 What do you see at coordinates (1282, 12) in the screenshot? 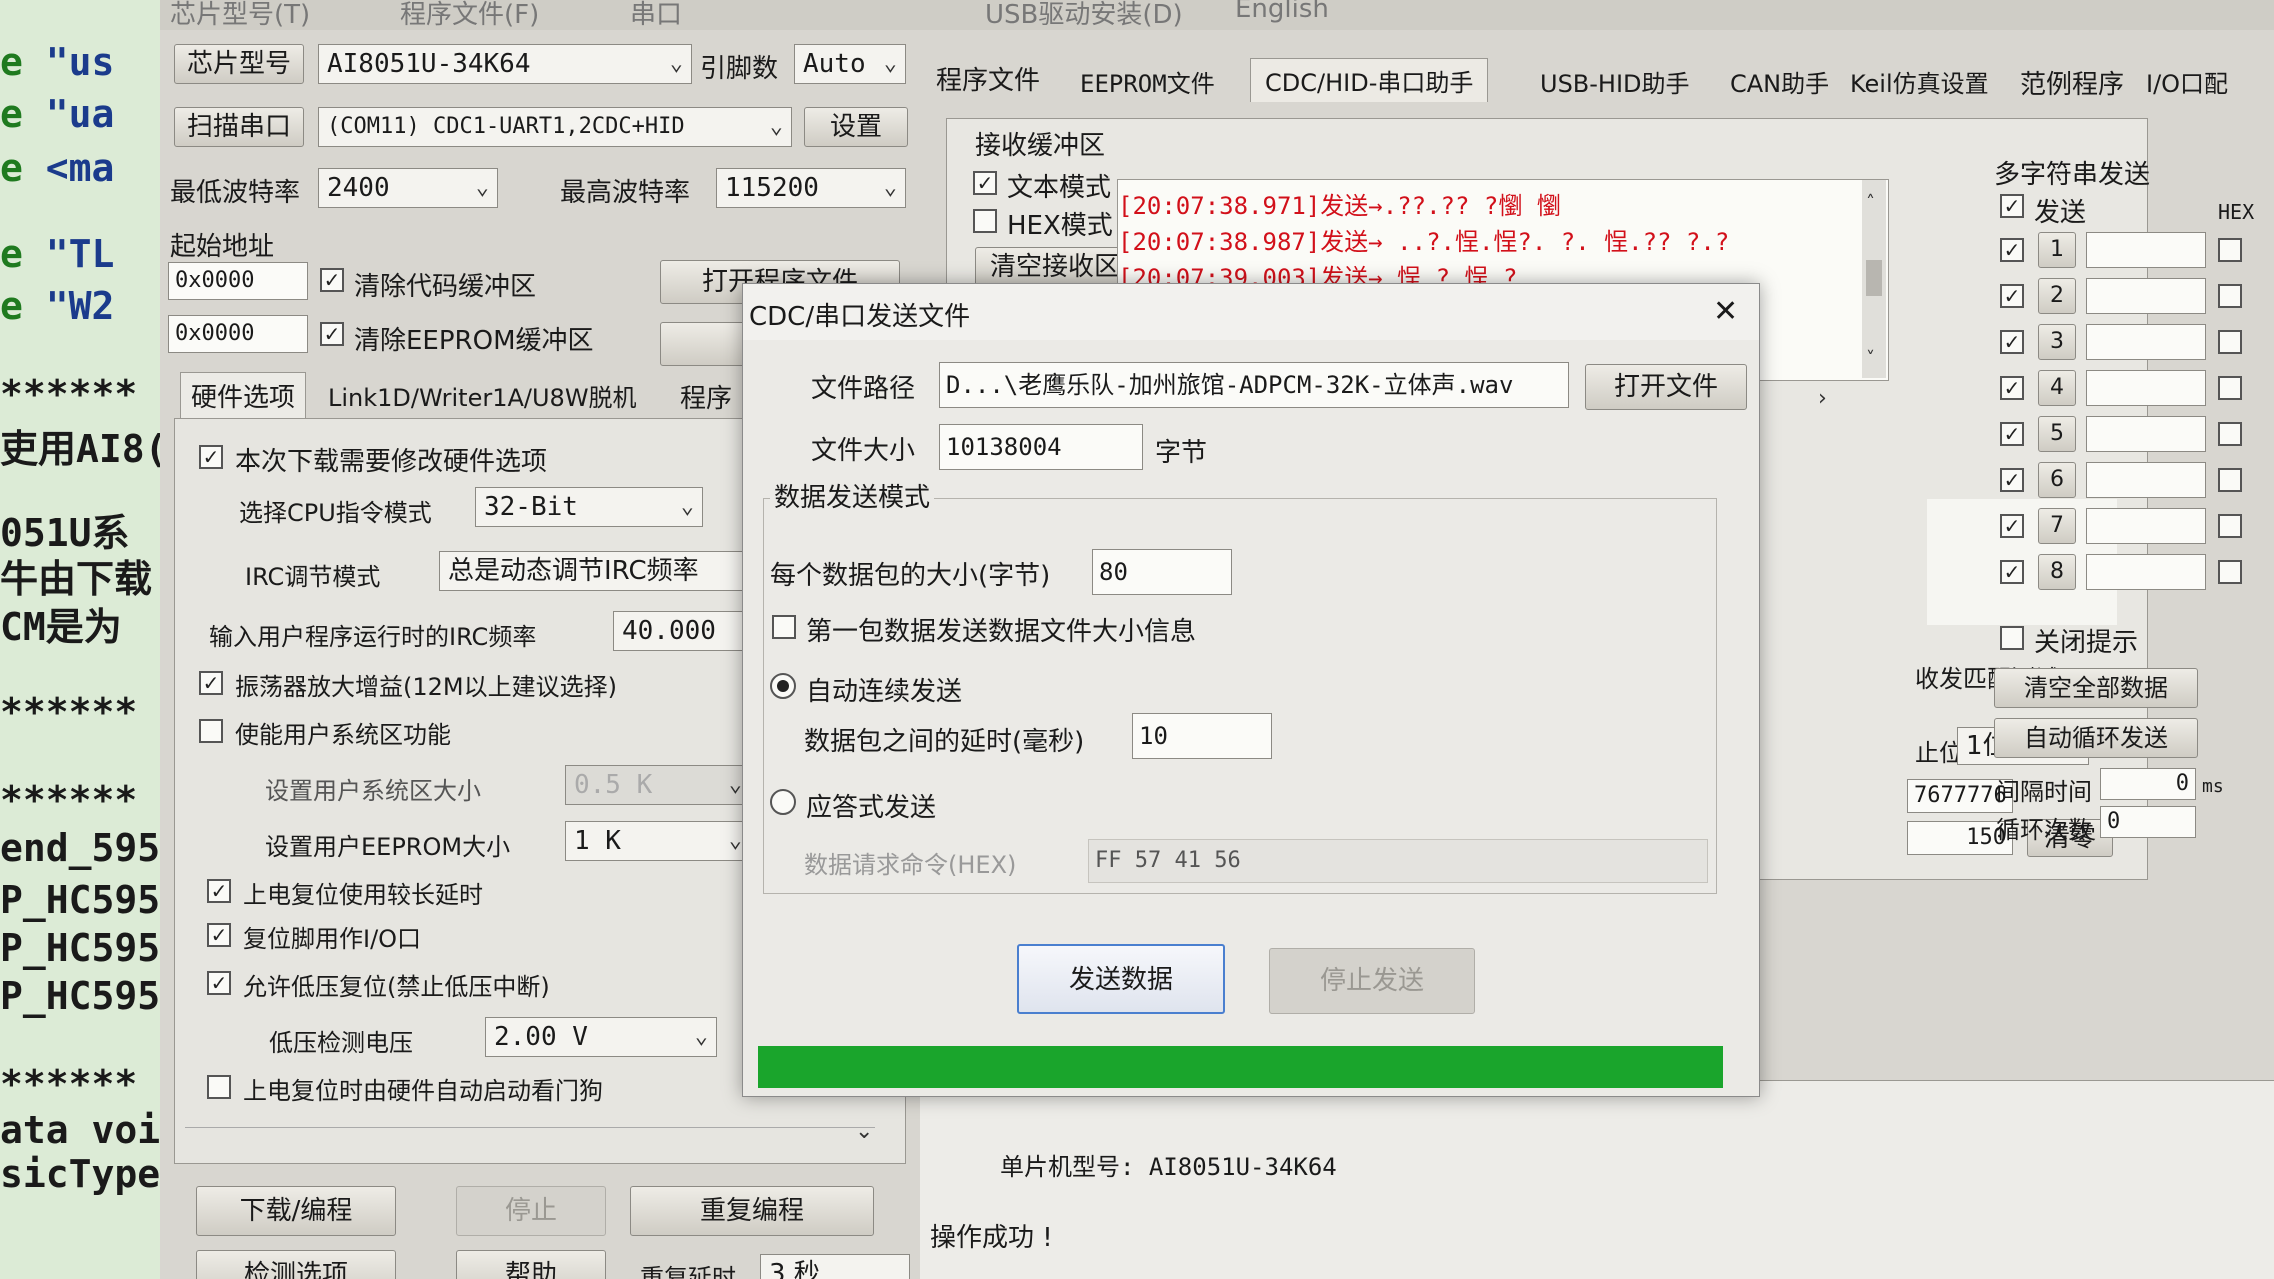
I see `menu-item-english: English` at bounding box center [1282, 12].